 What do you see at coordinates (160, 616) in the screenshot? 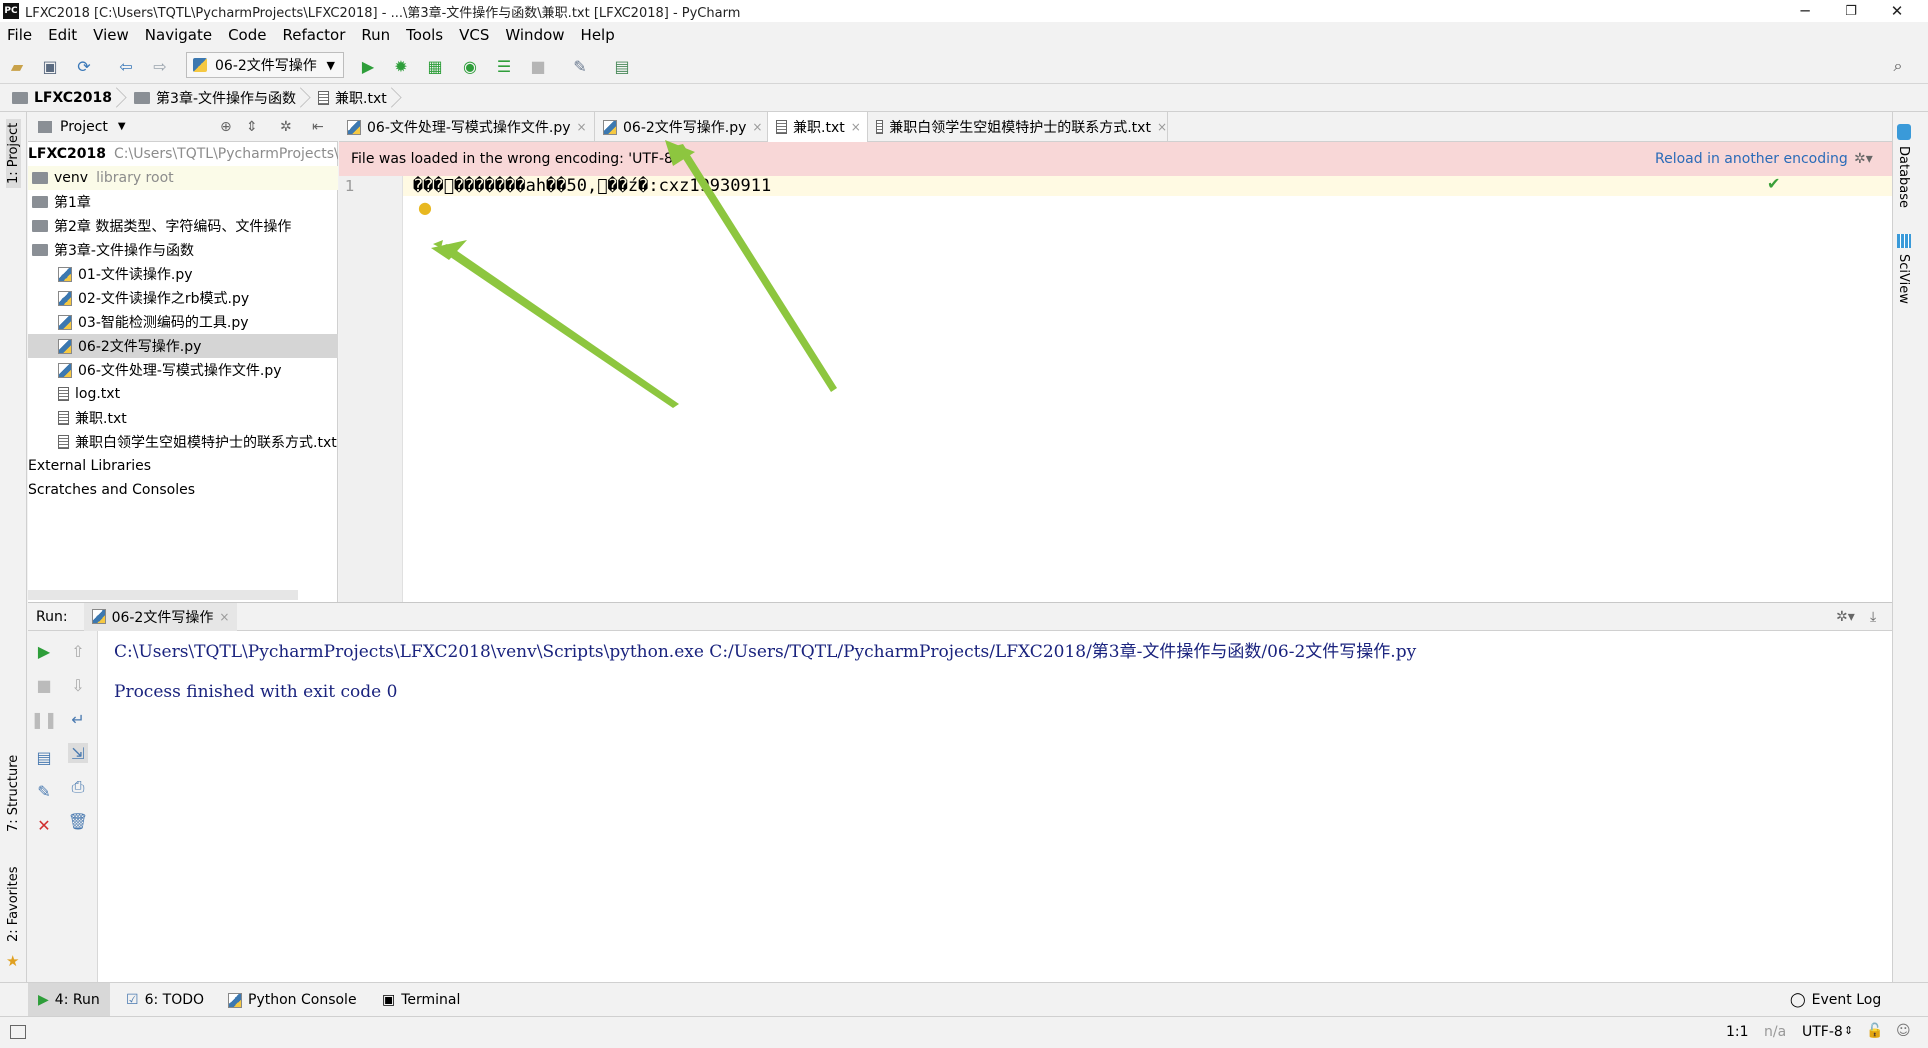
I see `run-tab: 06-2文件写操作 ×` at bounding box center [160, 616].